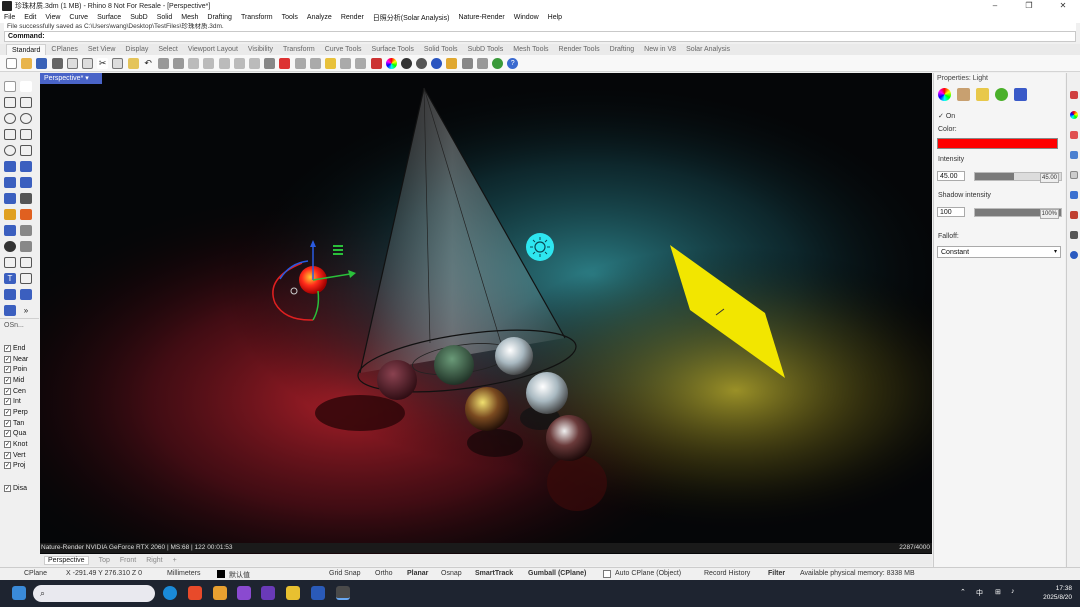 The image size is (1080, 607). What do you see at coordinates (19, 488) in the screenshot?
I see `osnap-disable: ✓ Disa` at bounding box center [19, 488].